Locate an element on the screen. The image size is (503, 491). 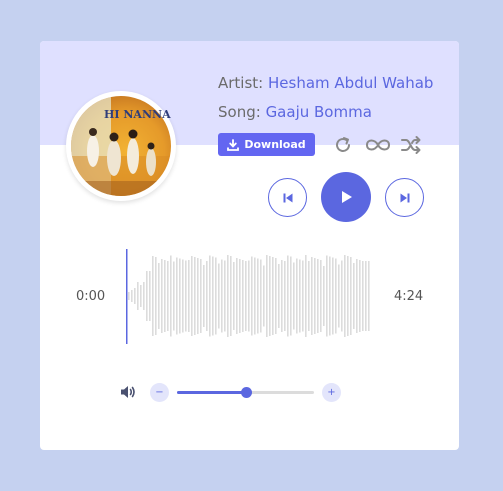
play-icon is located at coordinates (347, 197).